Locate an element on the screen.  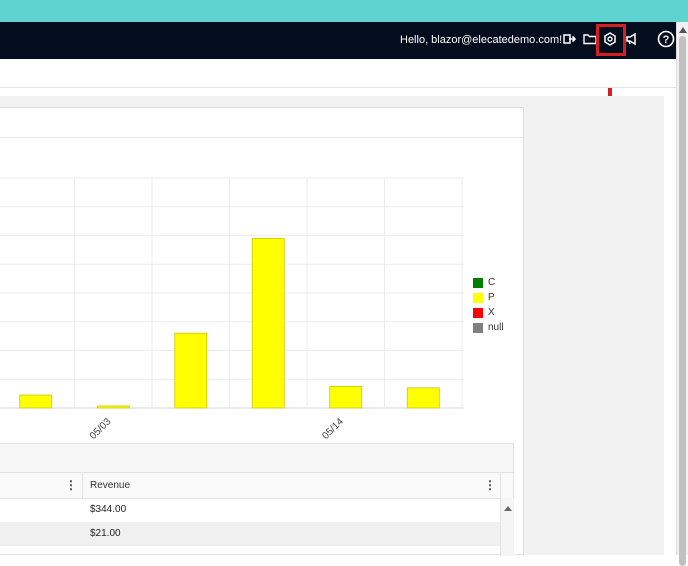
legend-label: X is located at coordinates (491, 312).